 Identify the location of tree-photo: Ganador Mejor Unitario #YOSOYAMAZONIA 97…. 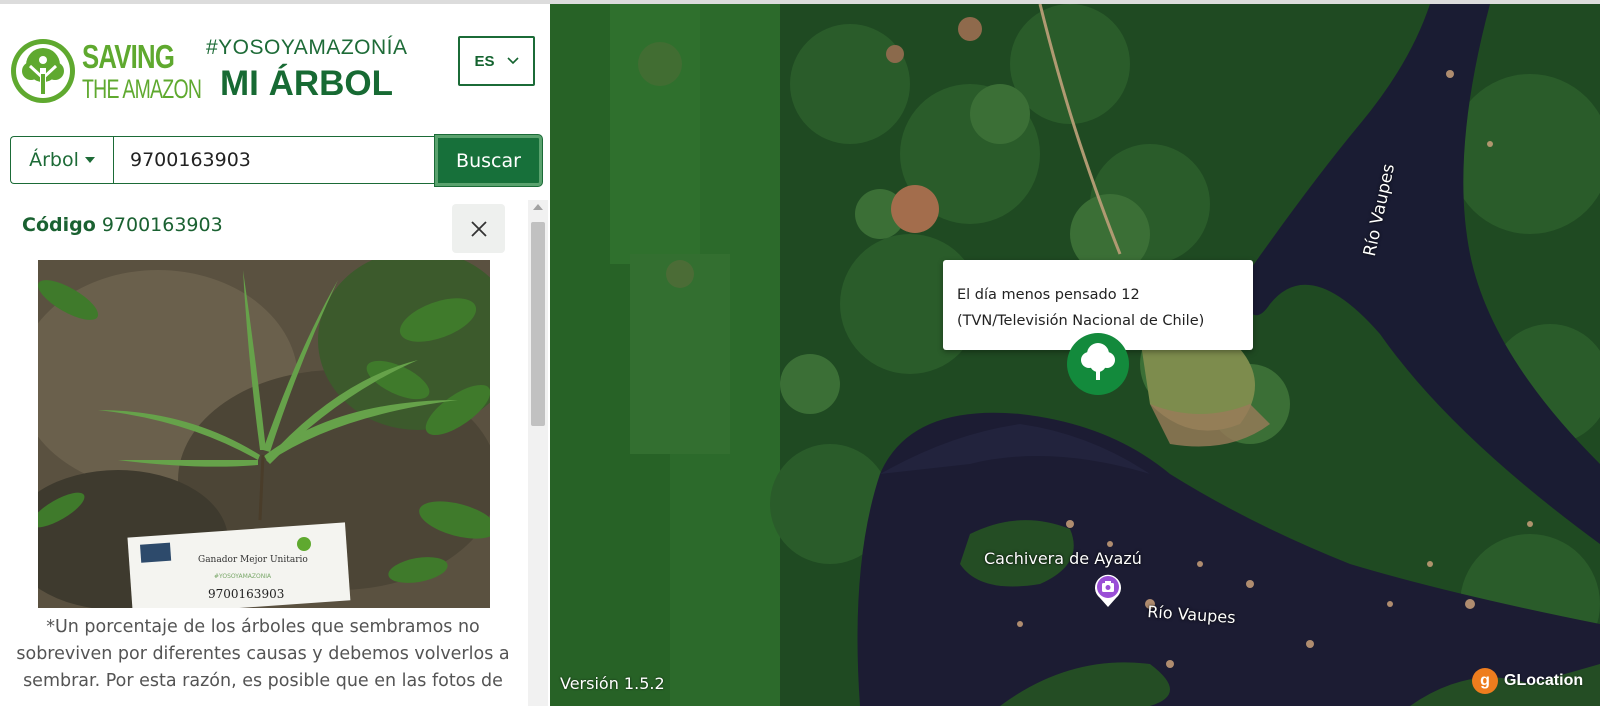
(264, 434).